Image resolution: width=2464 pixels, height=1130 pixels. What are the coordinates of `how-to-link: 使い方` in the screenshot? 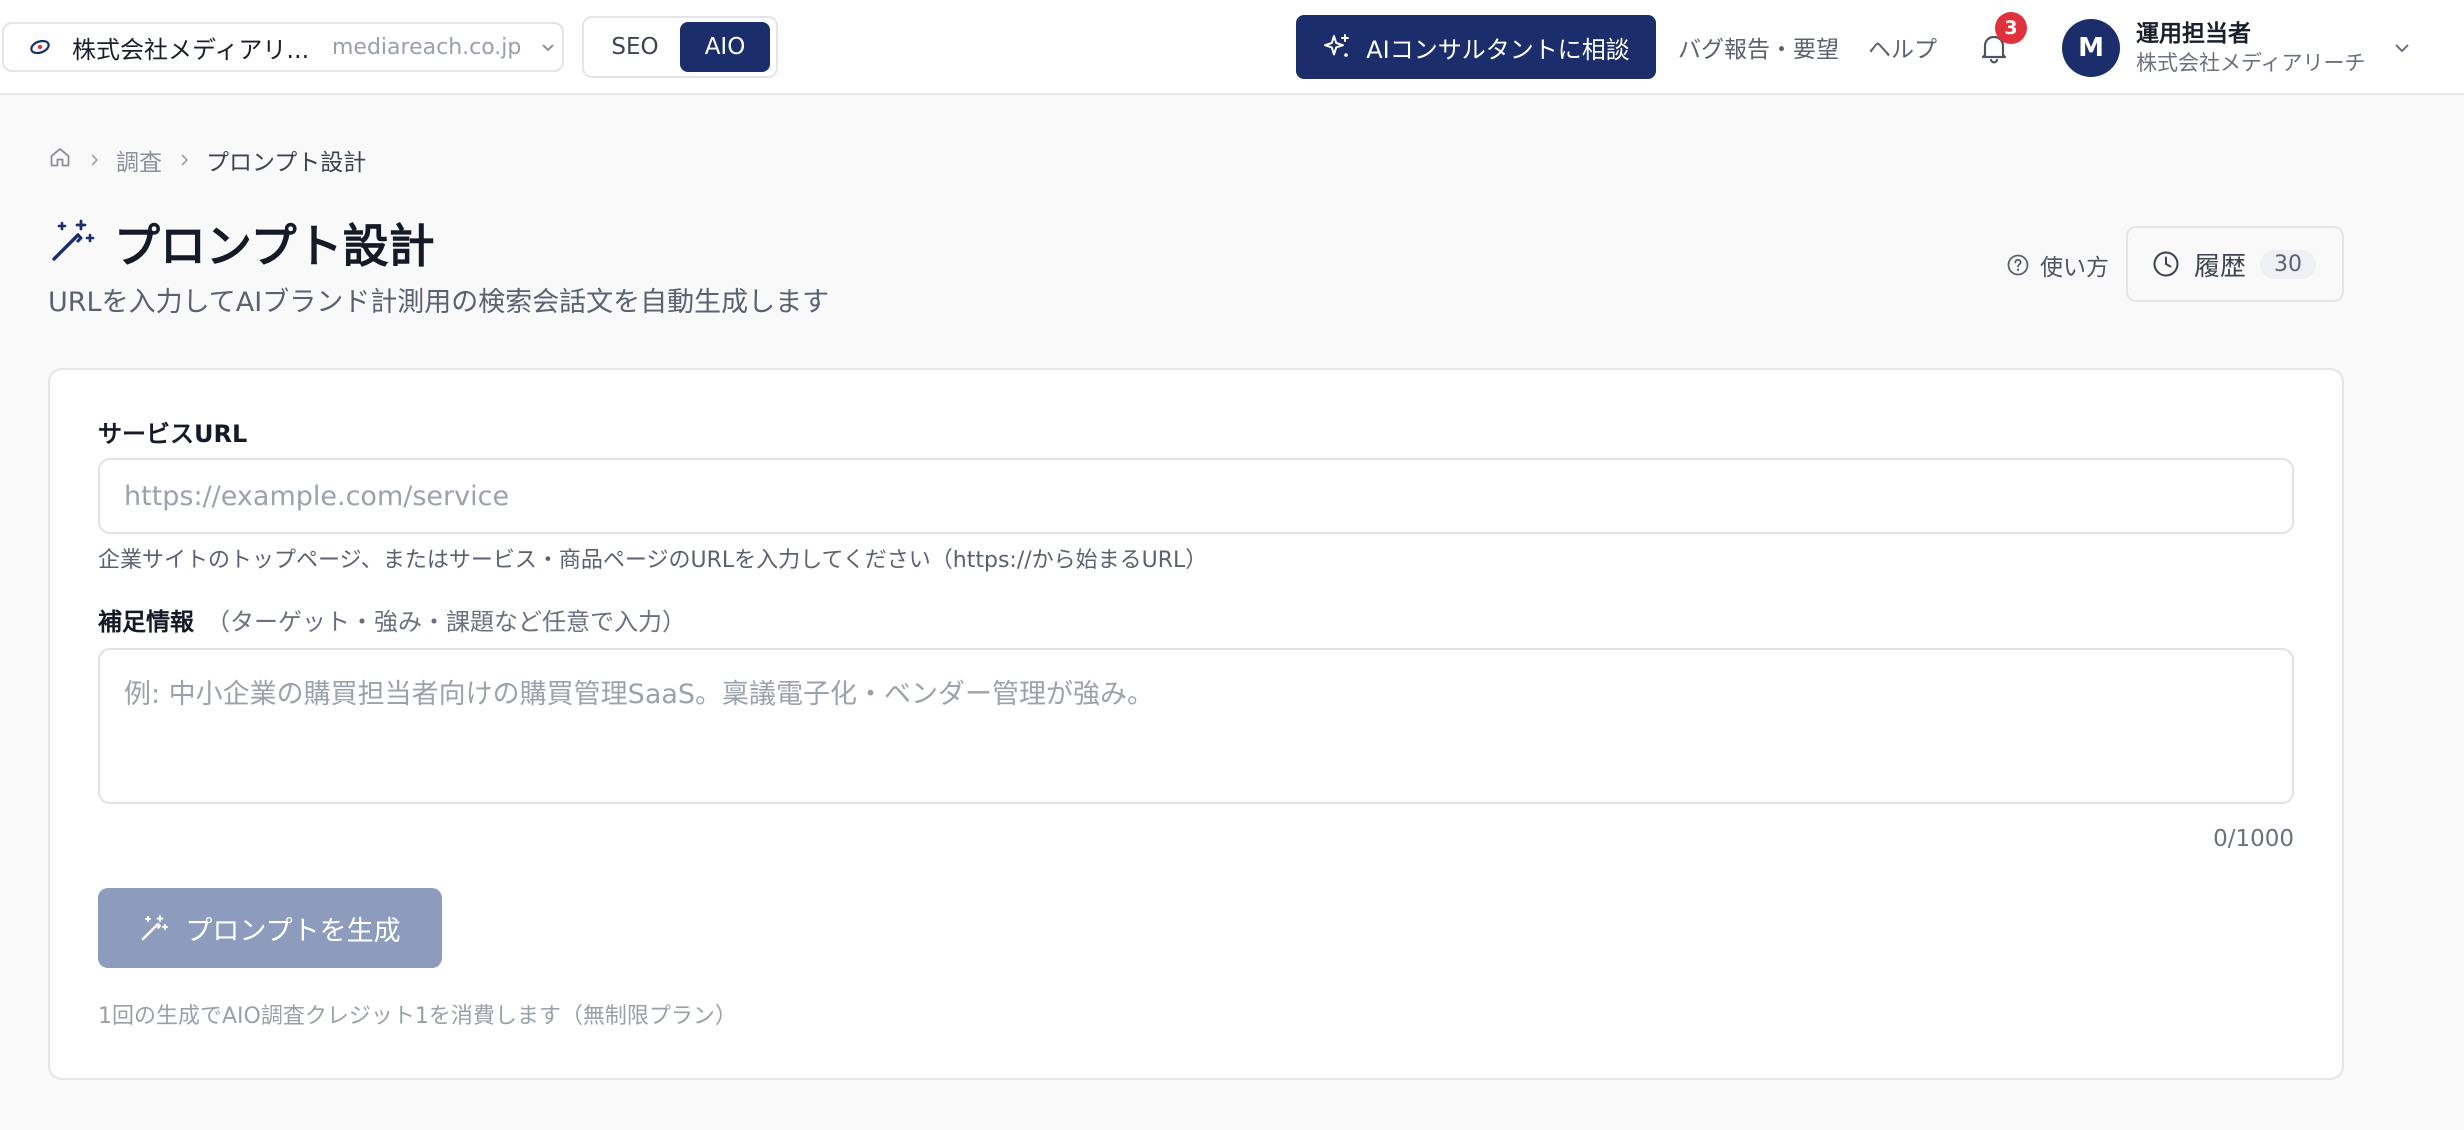 It's located at (2057, 265).